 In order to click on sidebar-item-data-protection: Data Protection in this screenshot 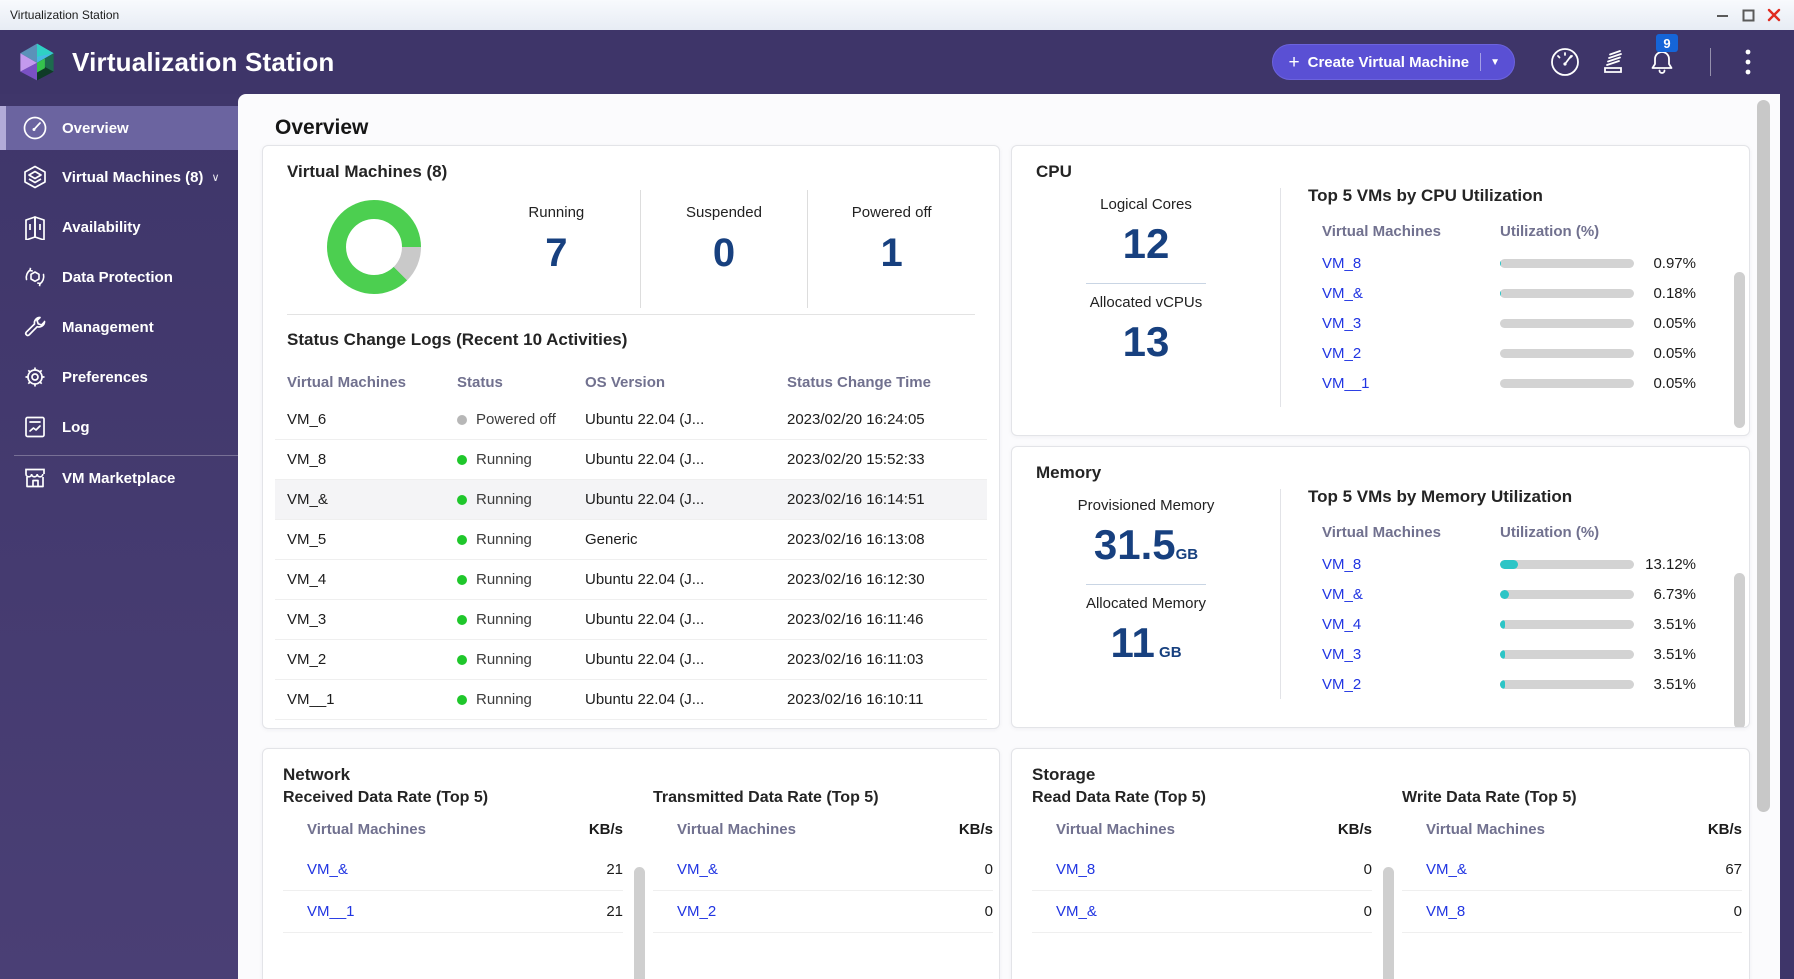, I will do `click(119, 277)`.